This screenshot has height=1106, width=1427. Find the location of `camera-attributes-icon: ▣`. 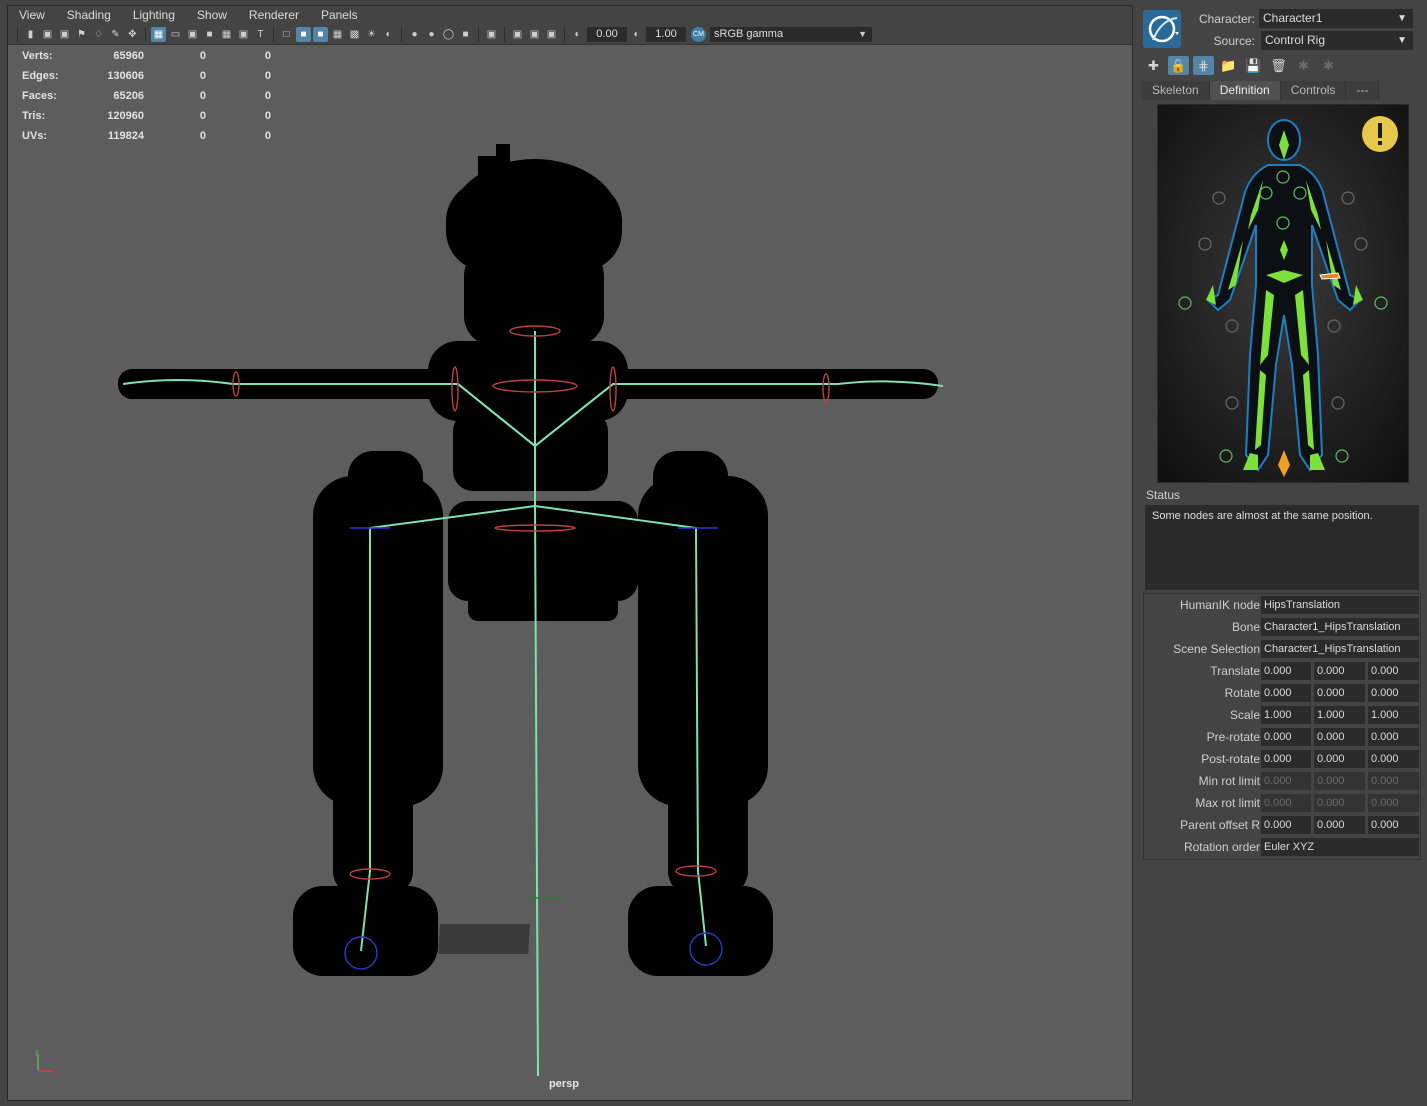

camera-attributes-icon: ▣ is located at coordinates (47, 34).